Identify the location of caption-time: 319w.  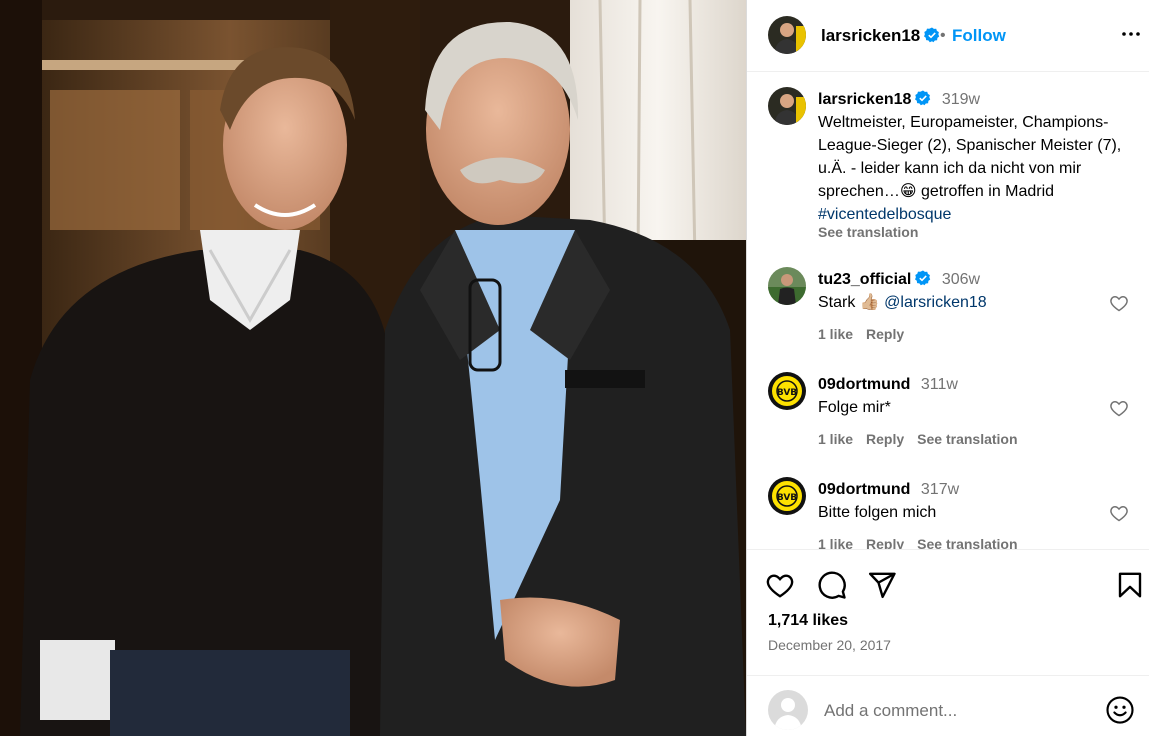
(961, 99).